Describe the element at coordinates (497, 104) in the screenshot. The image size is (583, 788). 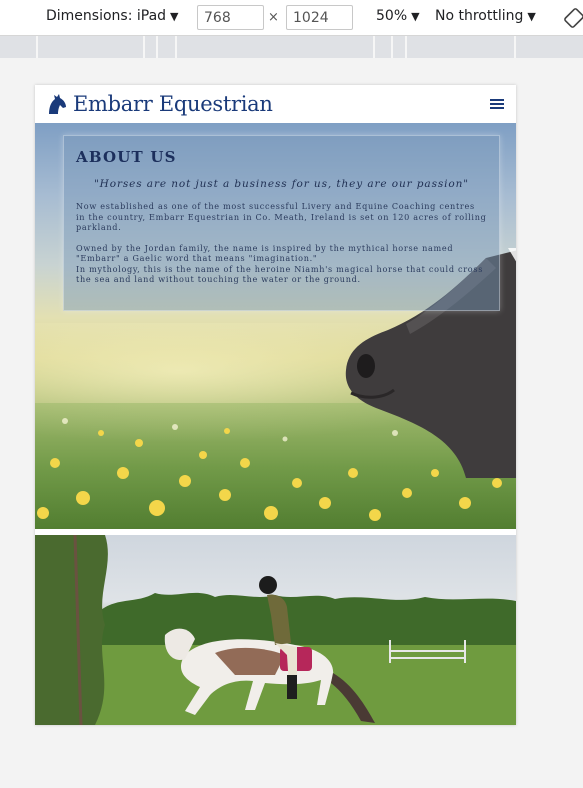
I see `hamburger-menu-icon` at that location.